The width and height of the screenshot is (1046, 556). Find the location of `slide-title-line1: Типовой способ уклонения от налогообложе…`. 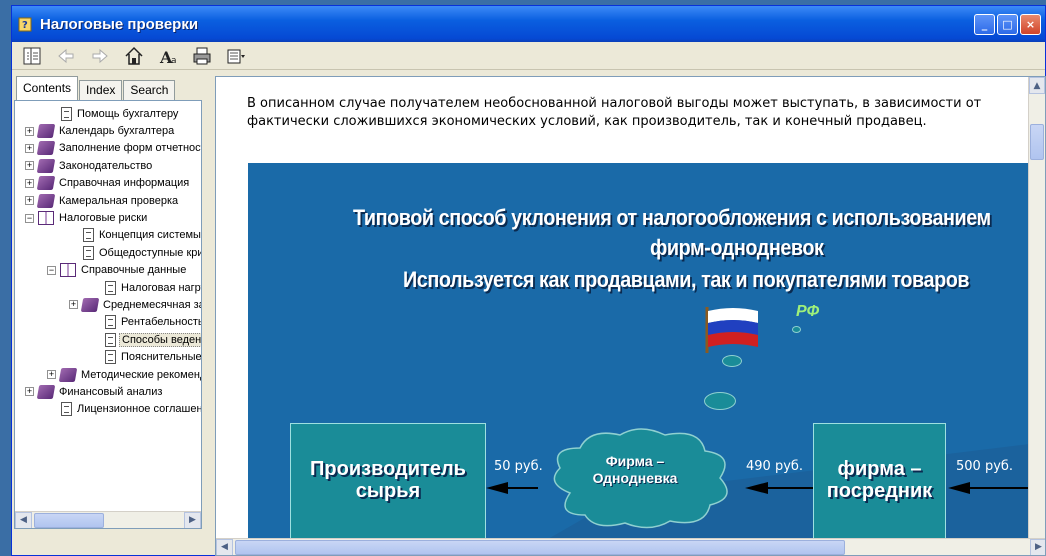

slide-title-line1: Типовой способ уклонения от налогообложе… is located at coordinates (672, 217).